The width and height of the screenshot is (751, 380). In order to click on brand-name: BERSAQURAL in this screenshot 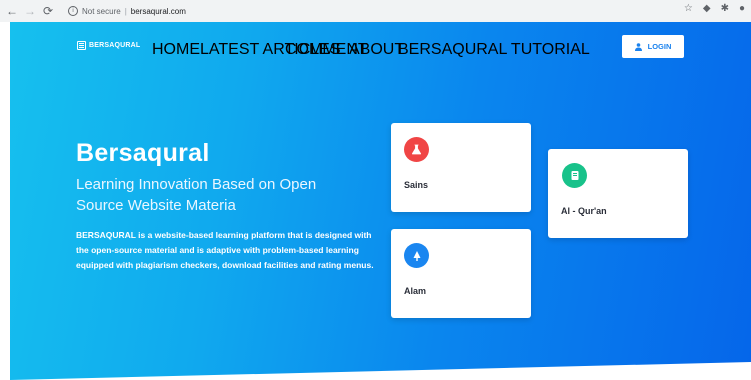, I will do `click(115, 45)`.